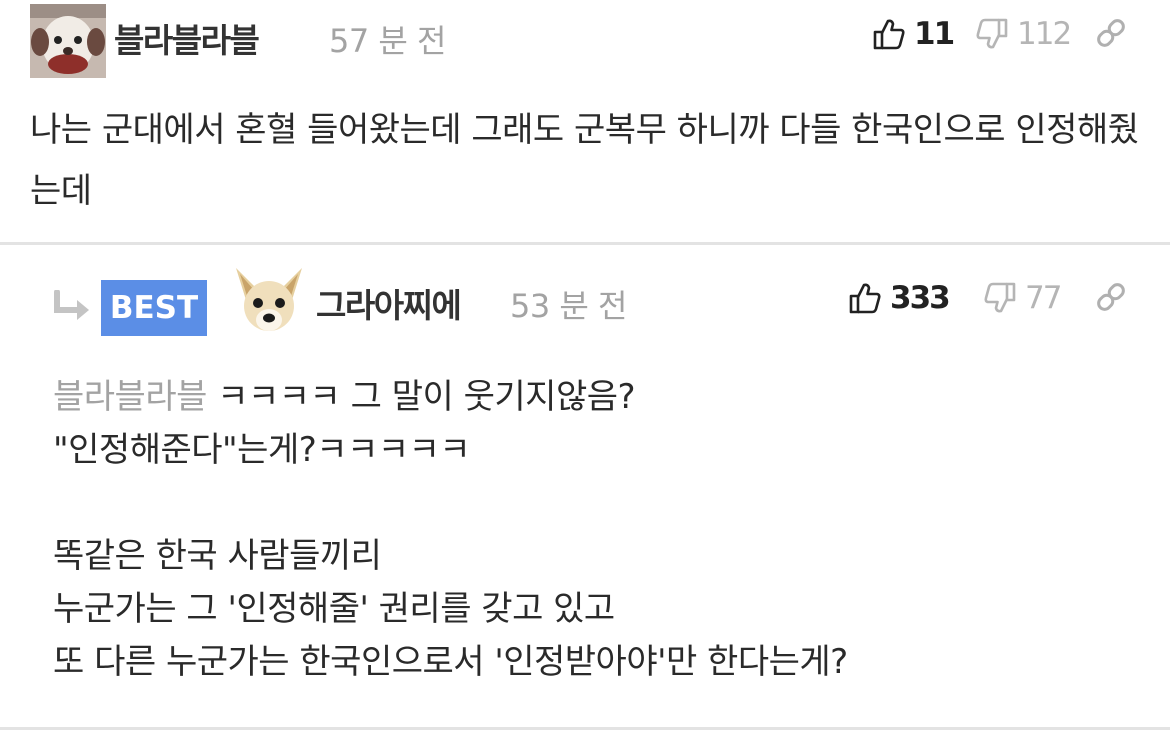 The width and height of the screenshot is (1170, 740). Describe the element at coordinates (568, 306) in the screenshot. I see `comment-time: 53 분 전` at that location.